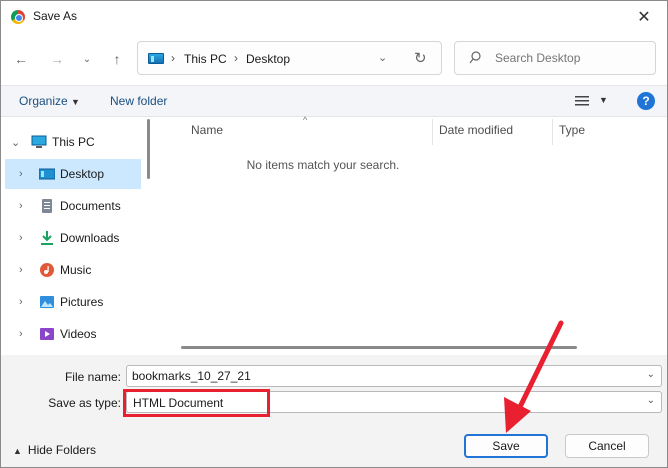 Image resolution: width=668 pixels, height=468 pixels. Describe the element at coordinates (47, 334) in the screenshot. I see `videos-icon` at that location.